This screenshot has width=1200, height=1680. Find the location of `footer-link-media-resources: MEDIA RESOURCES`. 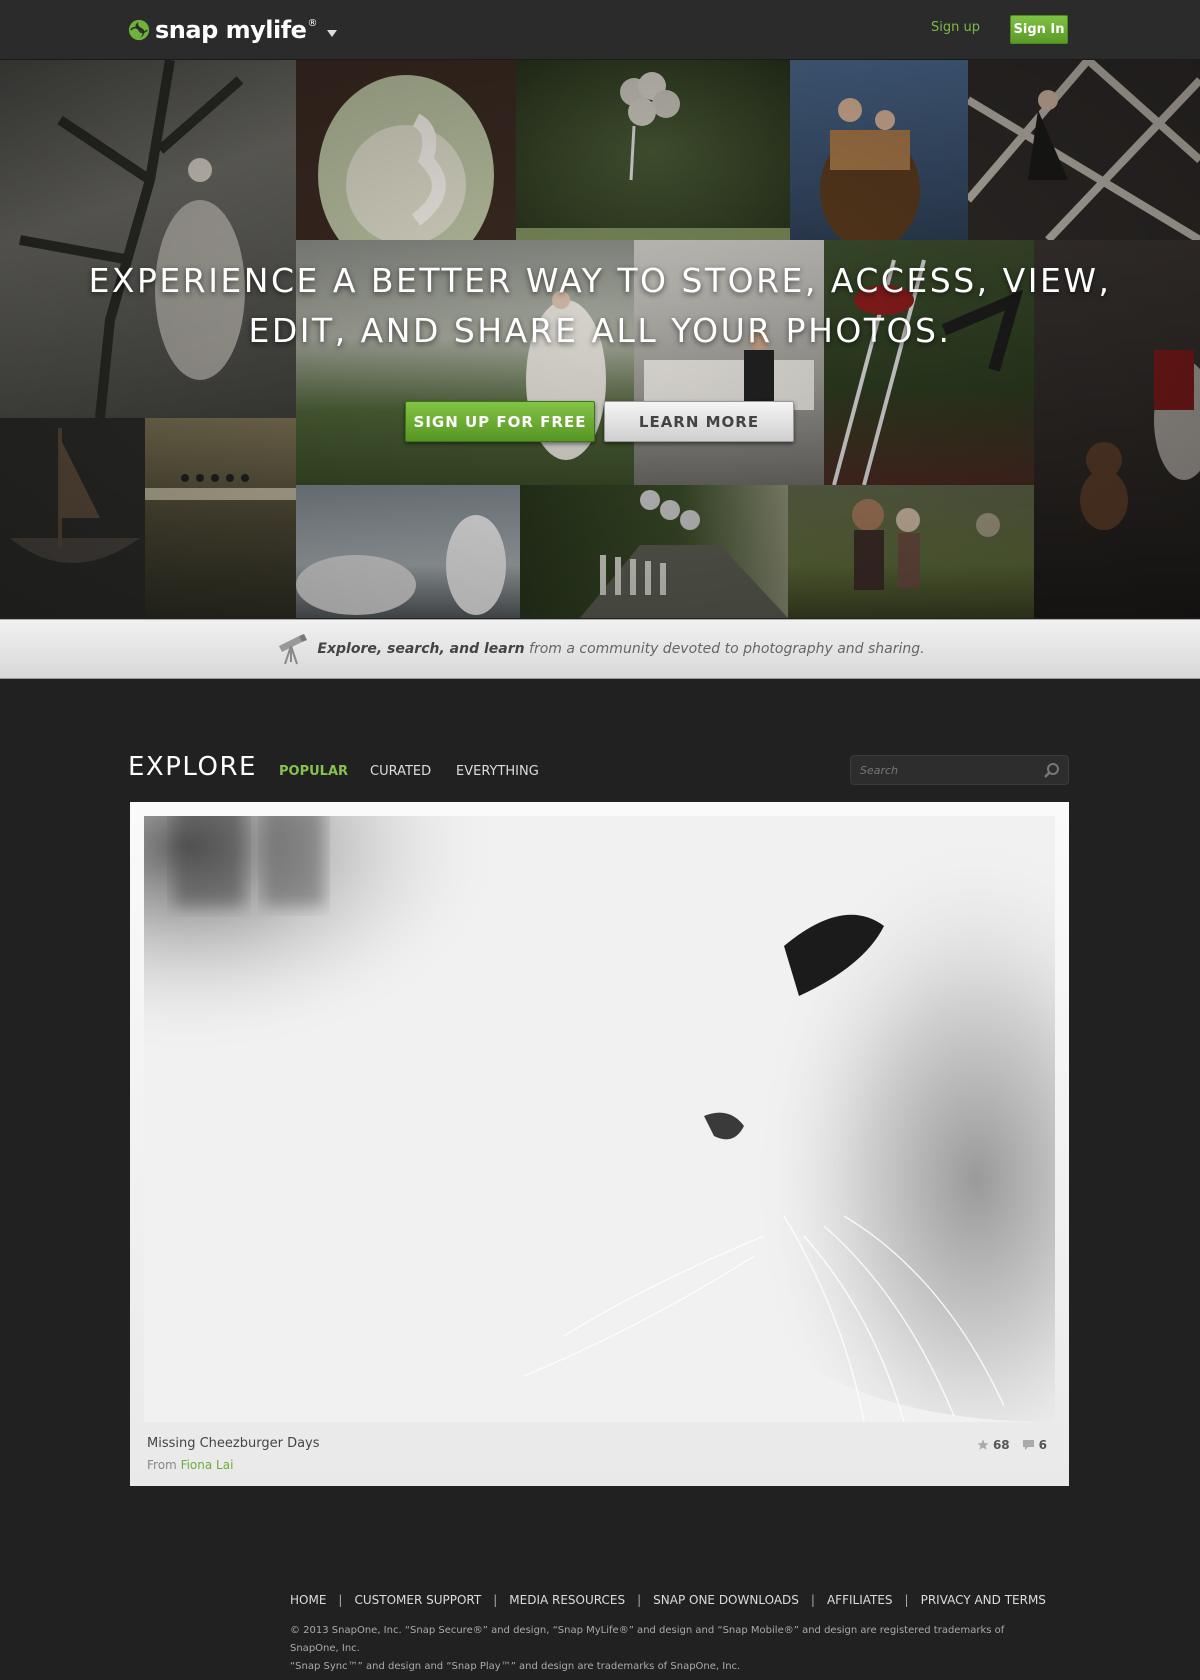

footer-link-media-resources: MEDIA RESOURCES is located at coordinates (567, 1600).